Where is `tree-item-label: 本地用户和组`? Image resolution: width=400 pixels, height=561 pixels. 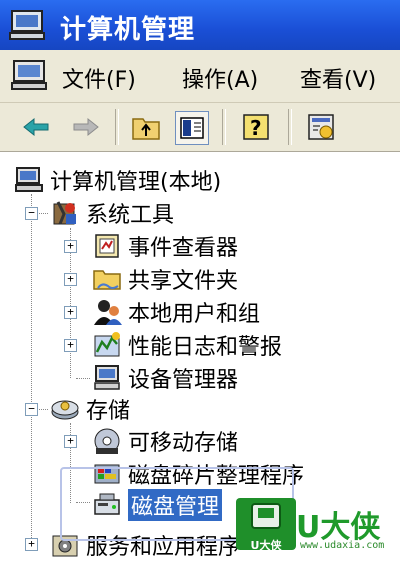
tree-item-label: 本地用户和组 is located at coordinates (194, 314).